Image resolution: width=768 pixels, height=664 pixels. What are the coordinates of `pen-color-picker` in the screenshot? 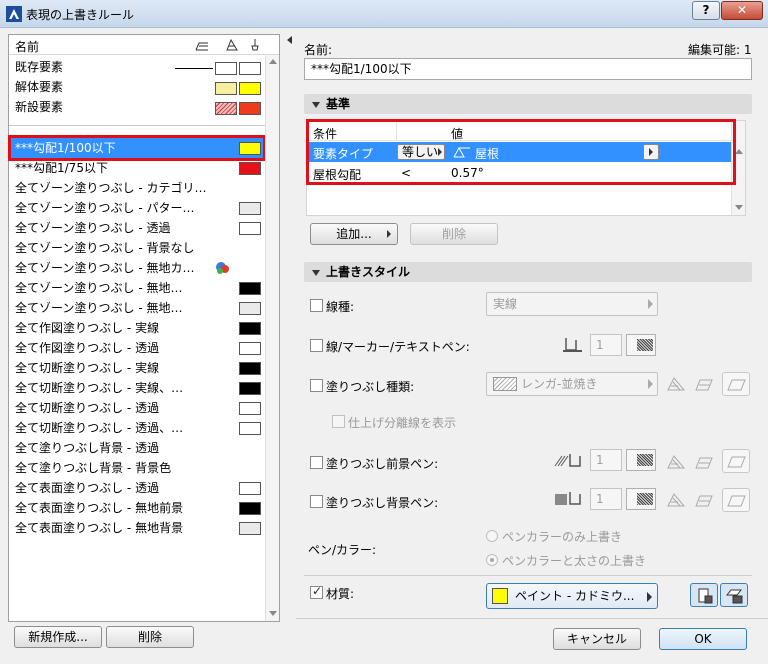 It's located at (641, 345).